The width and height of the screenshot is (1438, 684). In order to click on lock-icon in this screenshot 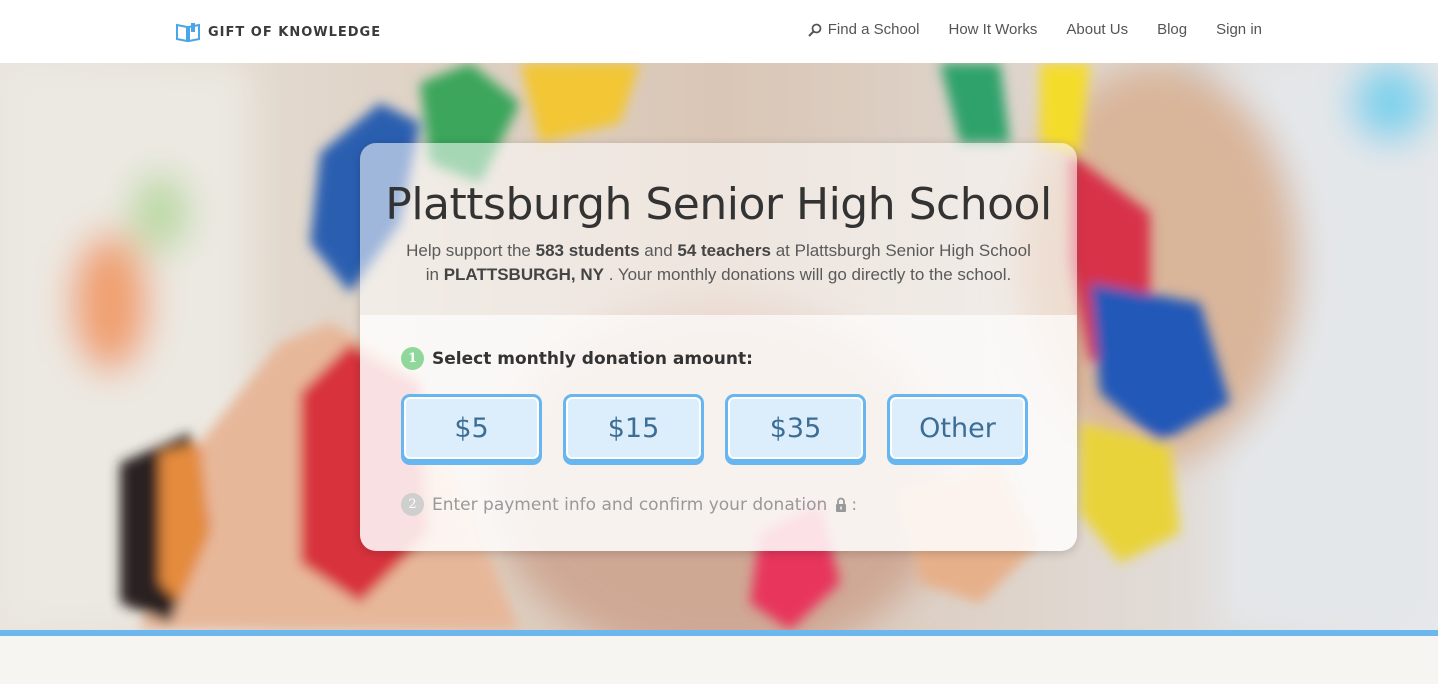, I will do `click(841, 504)`.